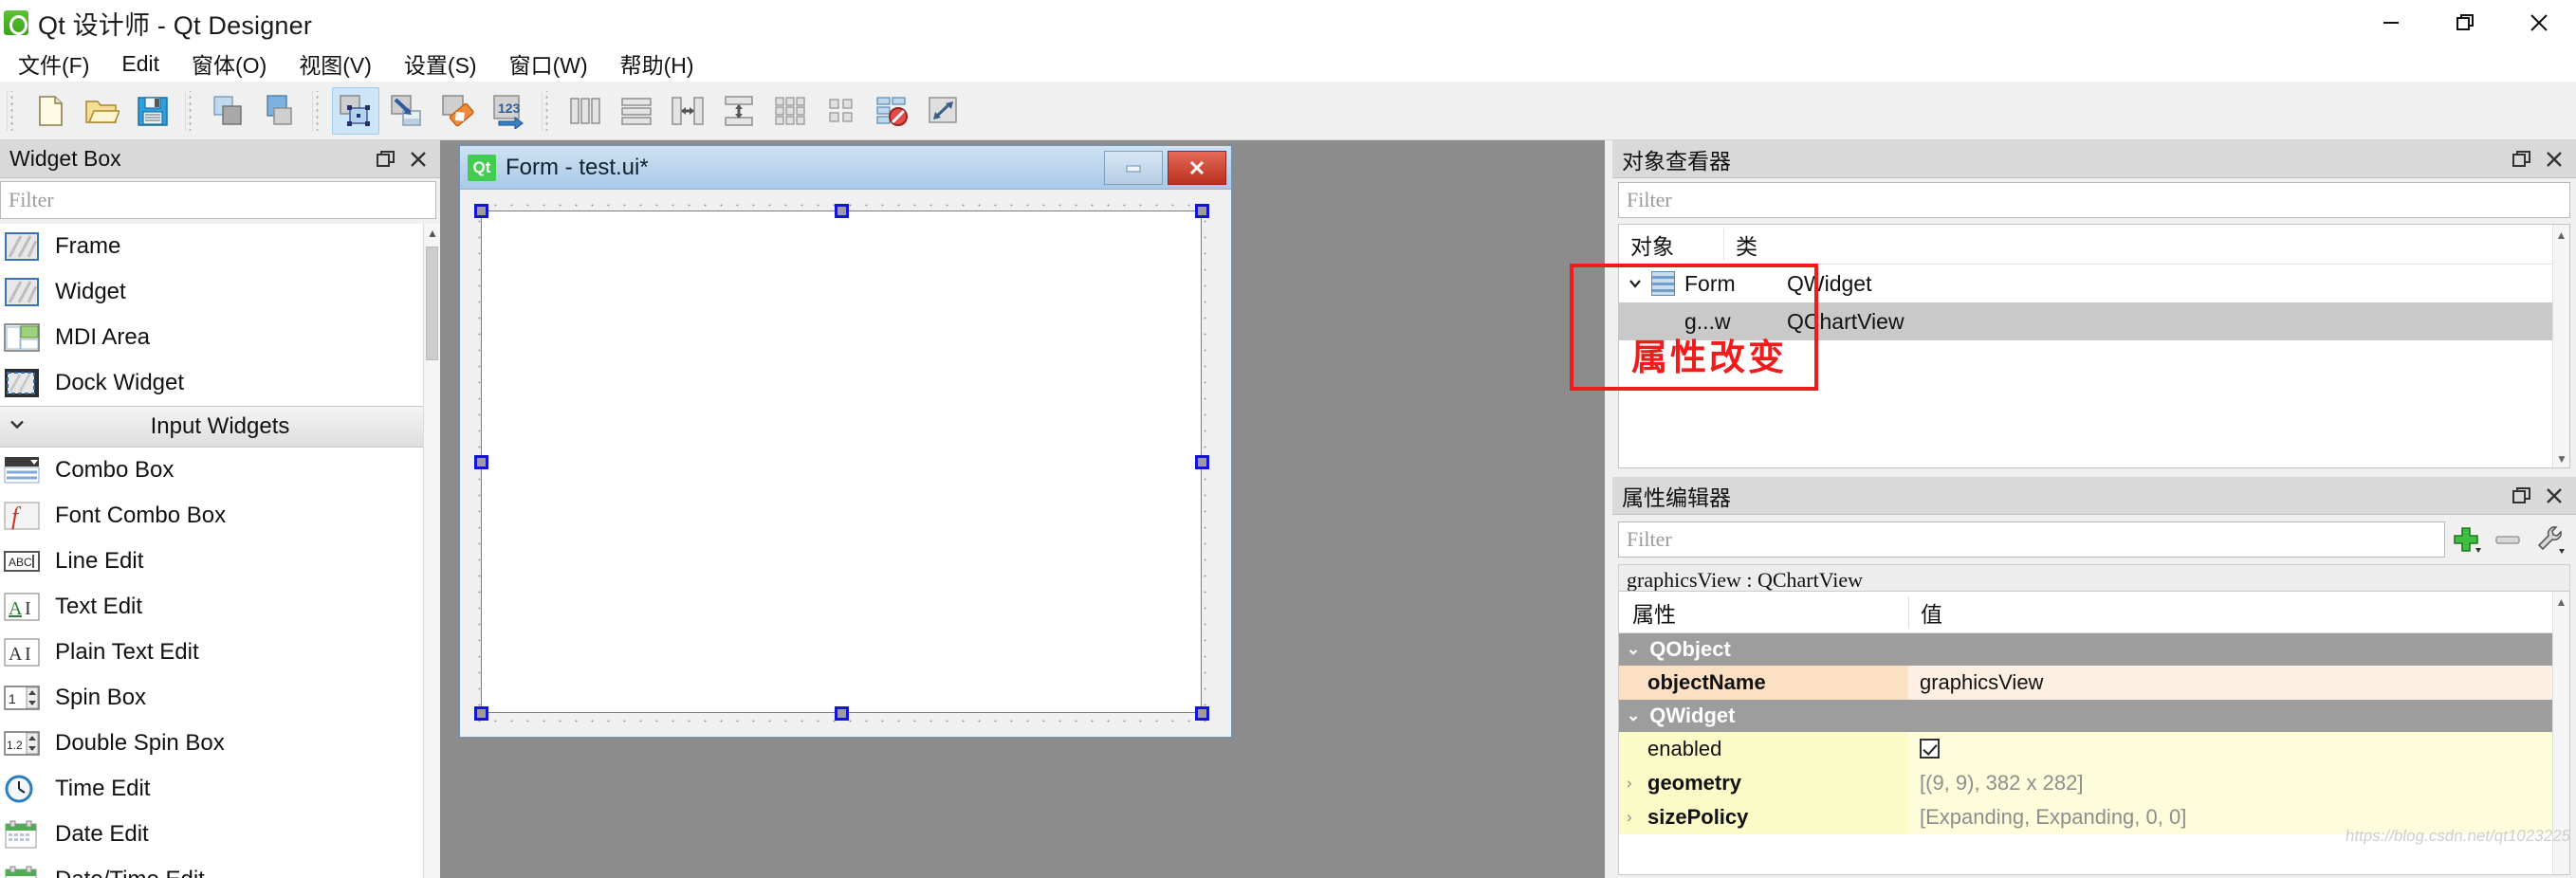 The width and height of the screenshot is (2576, 878). I want to click on list-item: Date/Time Edit, so click(220, 867).